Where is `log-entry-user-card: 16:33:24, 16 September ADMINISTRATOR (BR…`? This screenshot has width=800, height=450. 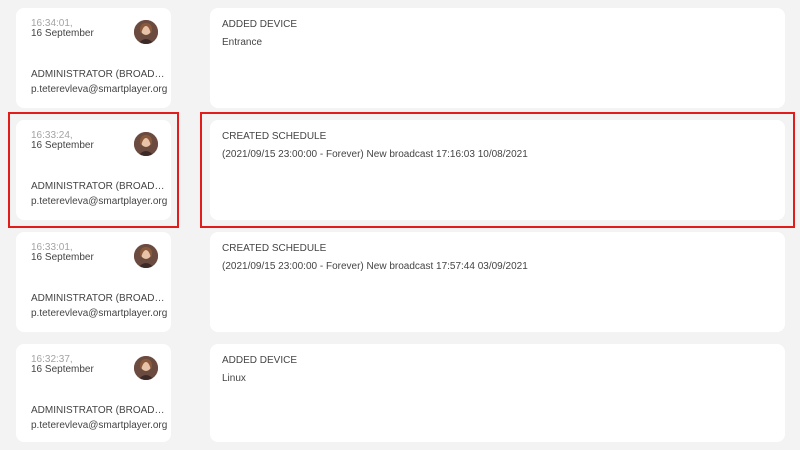
log-entry-user-card: 16:33:24, 16 September ADMINISTRATOR (BR… is located at coordinates (93, 170).